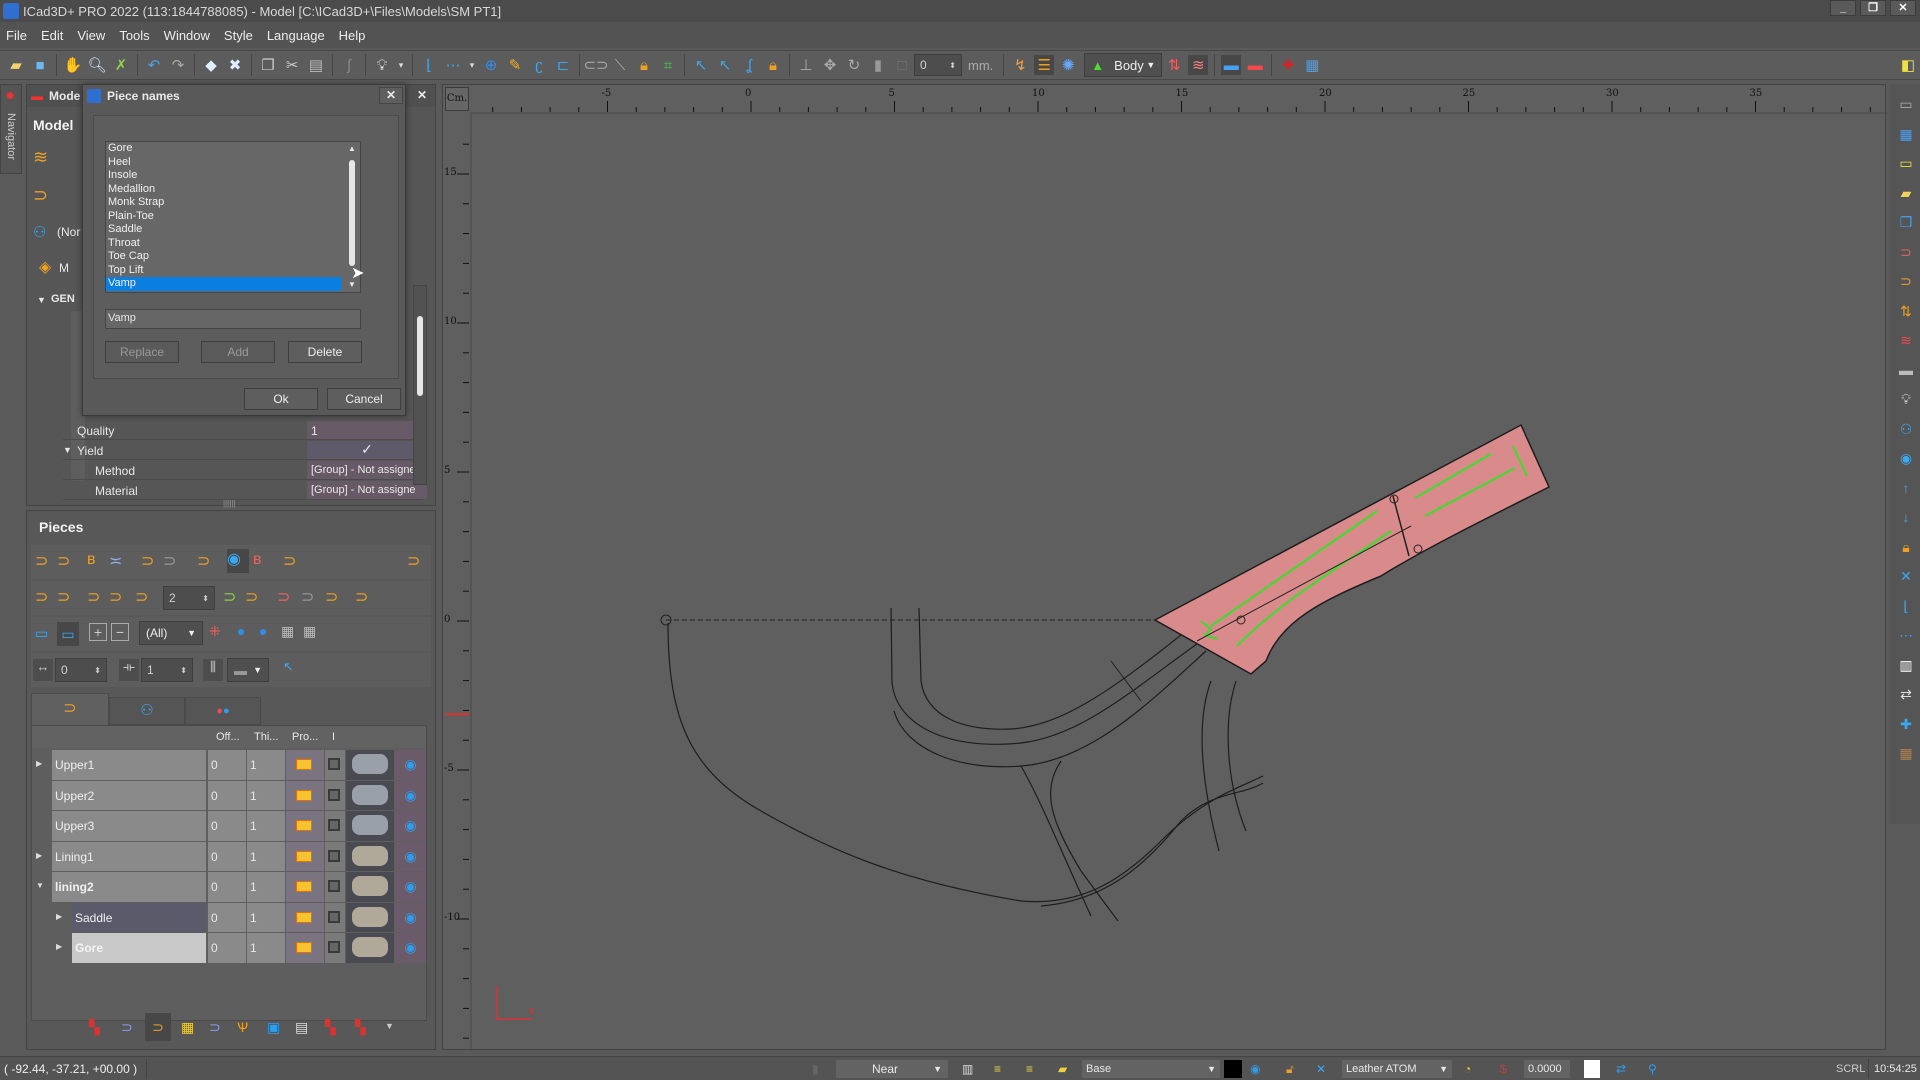 The width and height of the screenshot is (1920, 1080). Describe the element at coordinates (224, 163) in the screenshot. I see `list-item: Heel` at that location.